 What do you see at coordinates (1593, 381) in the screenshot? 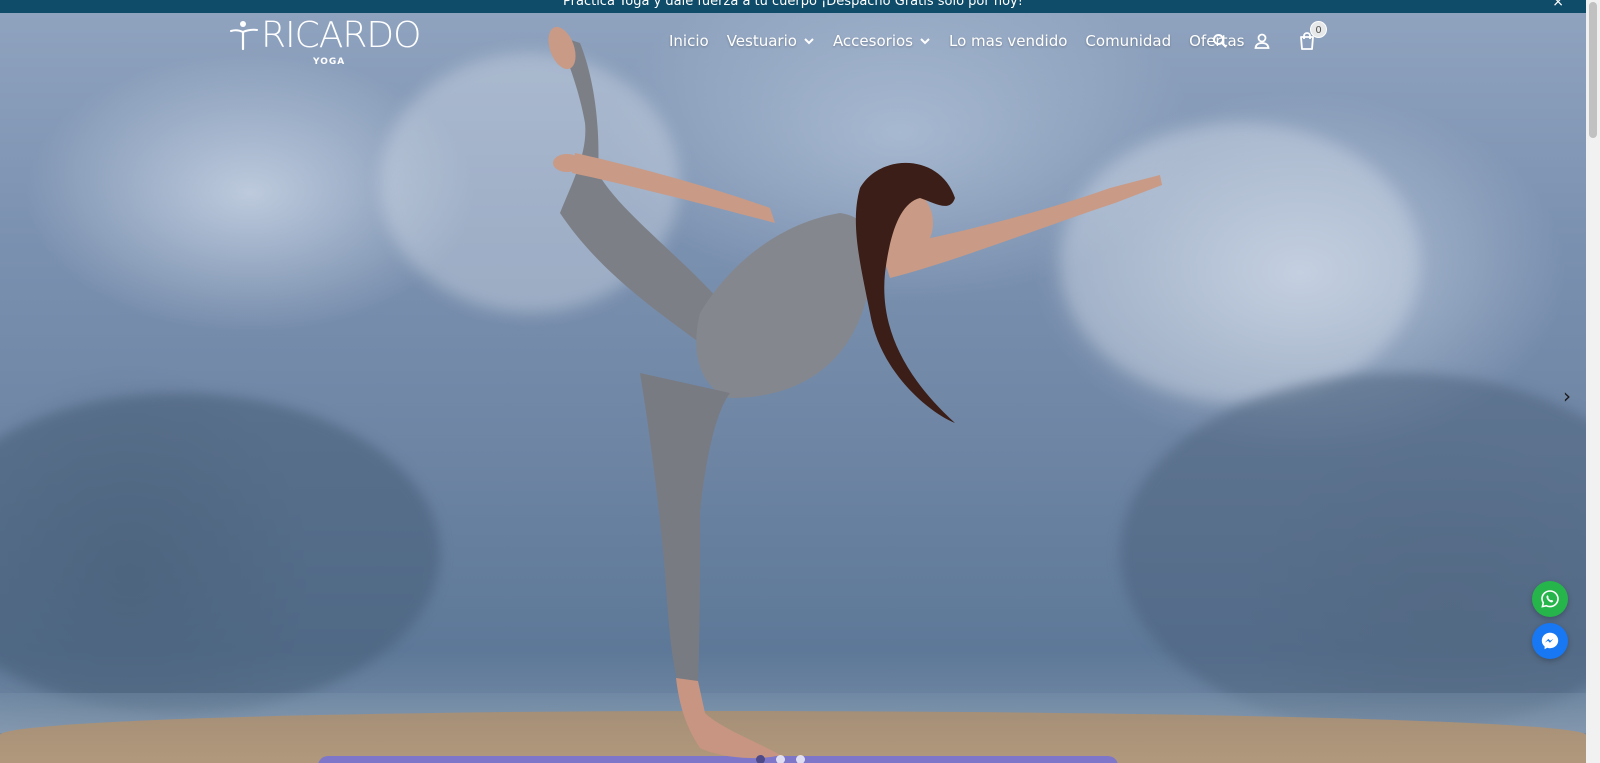
I see `page-scrollbar` at bounding box center [1593, 381].